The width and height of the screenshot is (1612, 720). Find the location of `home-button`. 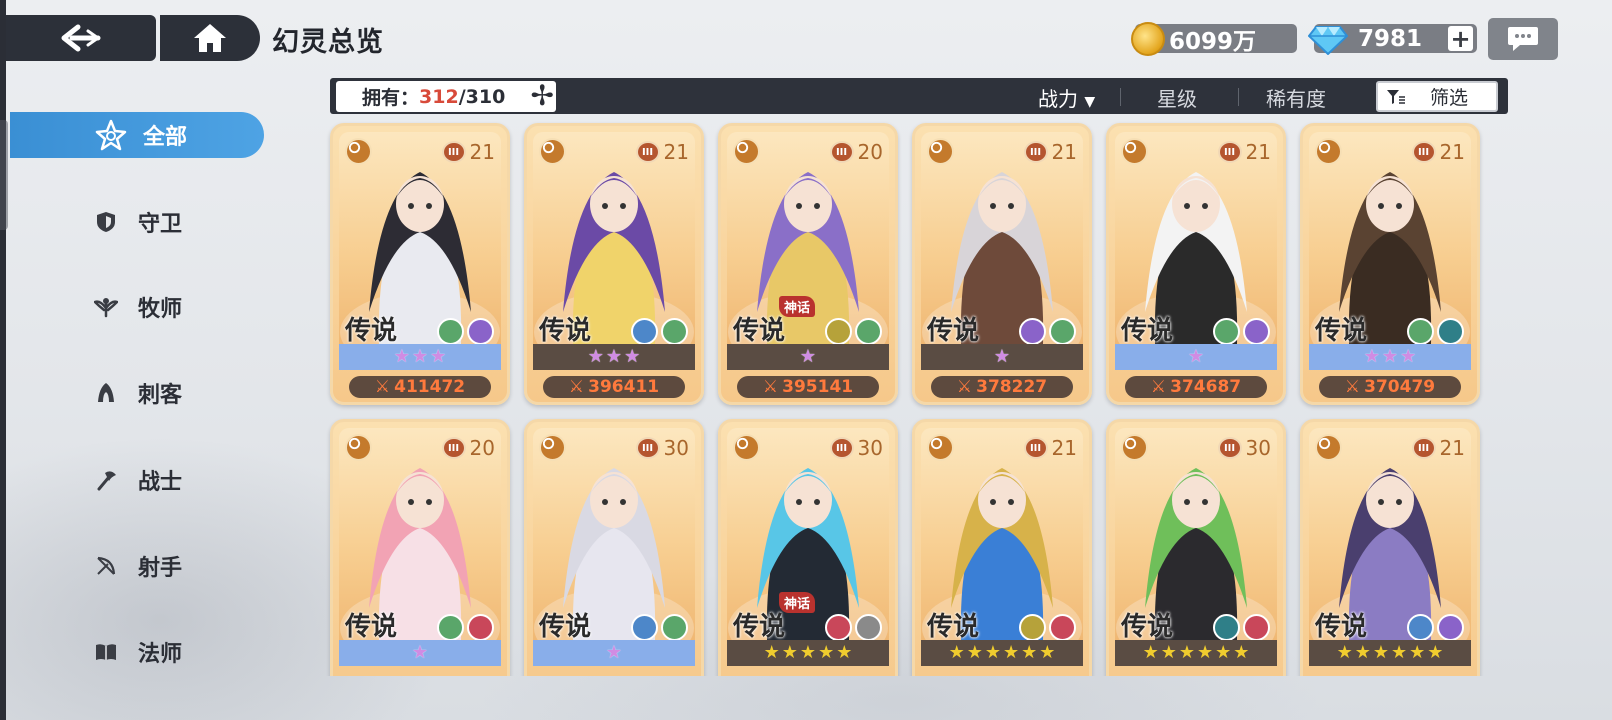

home-button is located at coordinates (210, 38).